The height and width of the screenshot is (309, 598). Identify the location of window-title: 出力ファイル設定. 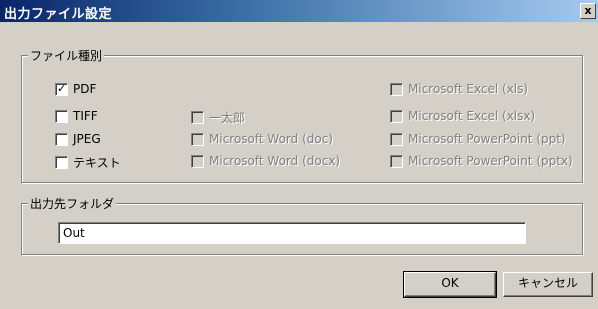
(58, 14).